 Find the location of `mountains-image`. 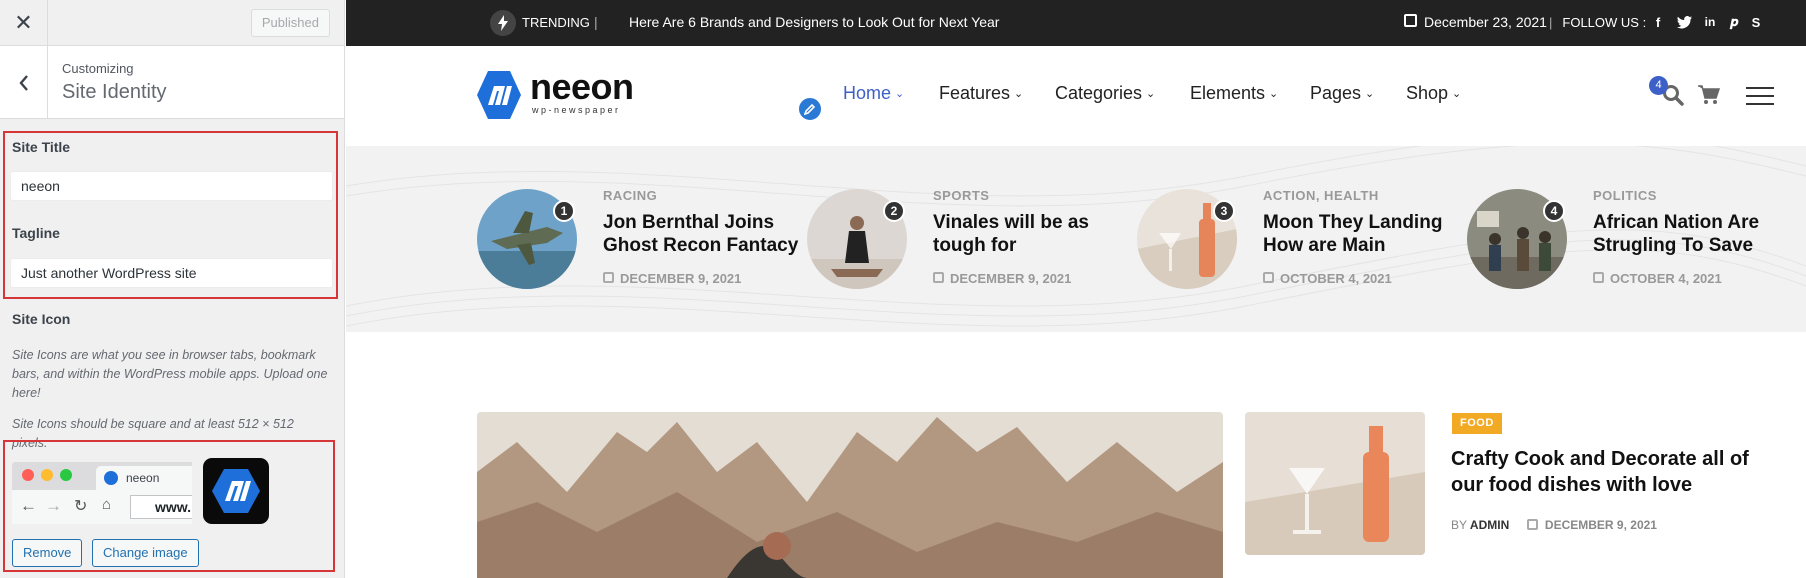

mountains-image is located at coordinates (850, 495).